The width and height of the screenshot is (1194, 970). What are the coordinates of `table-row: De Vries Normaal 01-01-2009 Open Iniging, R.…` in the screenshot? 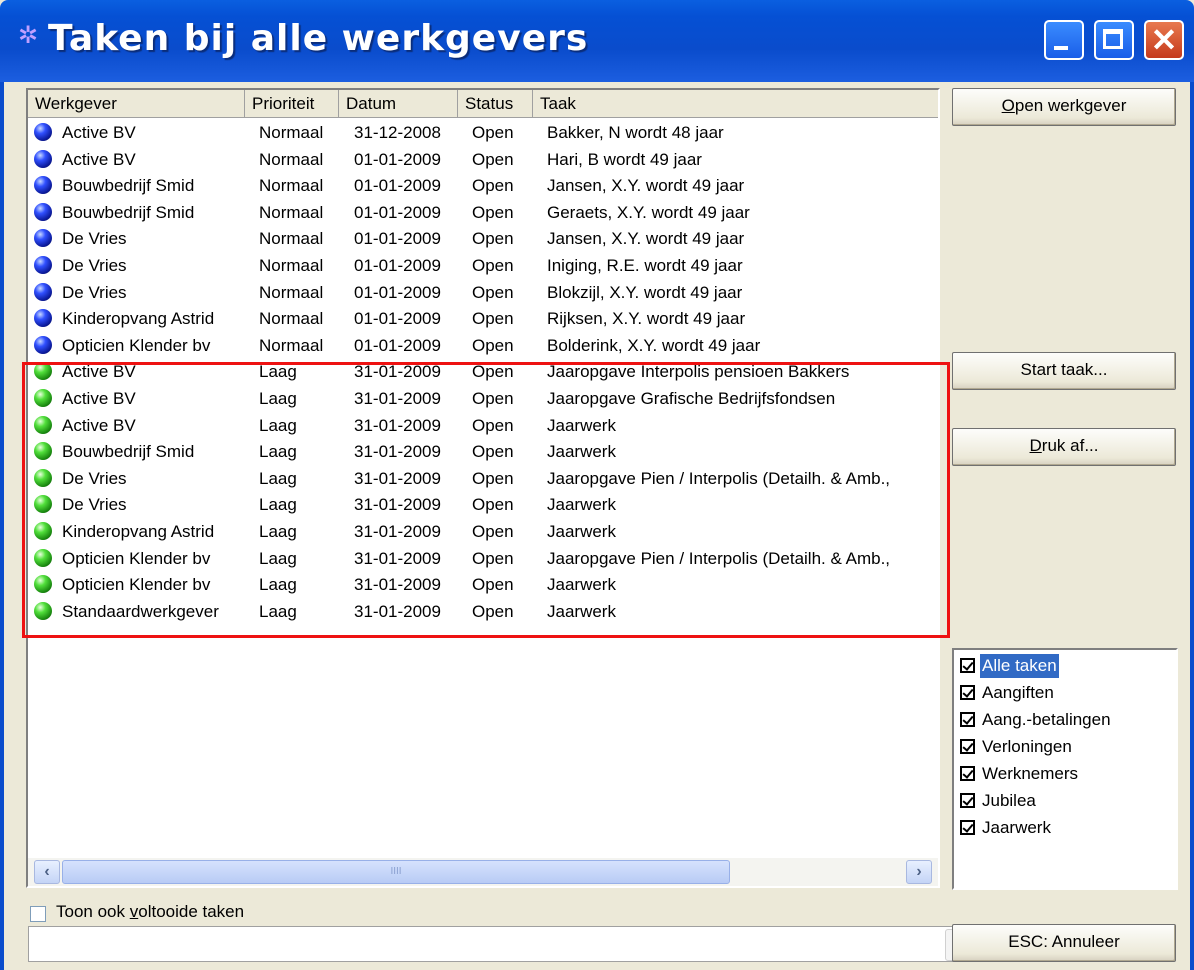 It's located at (483, 266).